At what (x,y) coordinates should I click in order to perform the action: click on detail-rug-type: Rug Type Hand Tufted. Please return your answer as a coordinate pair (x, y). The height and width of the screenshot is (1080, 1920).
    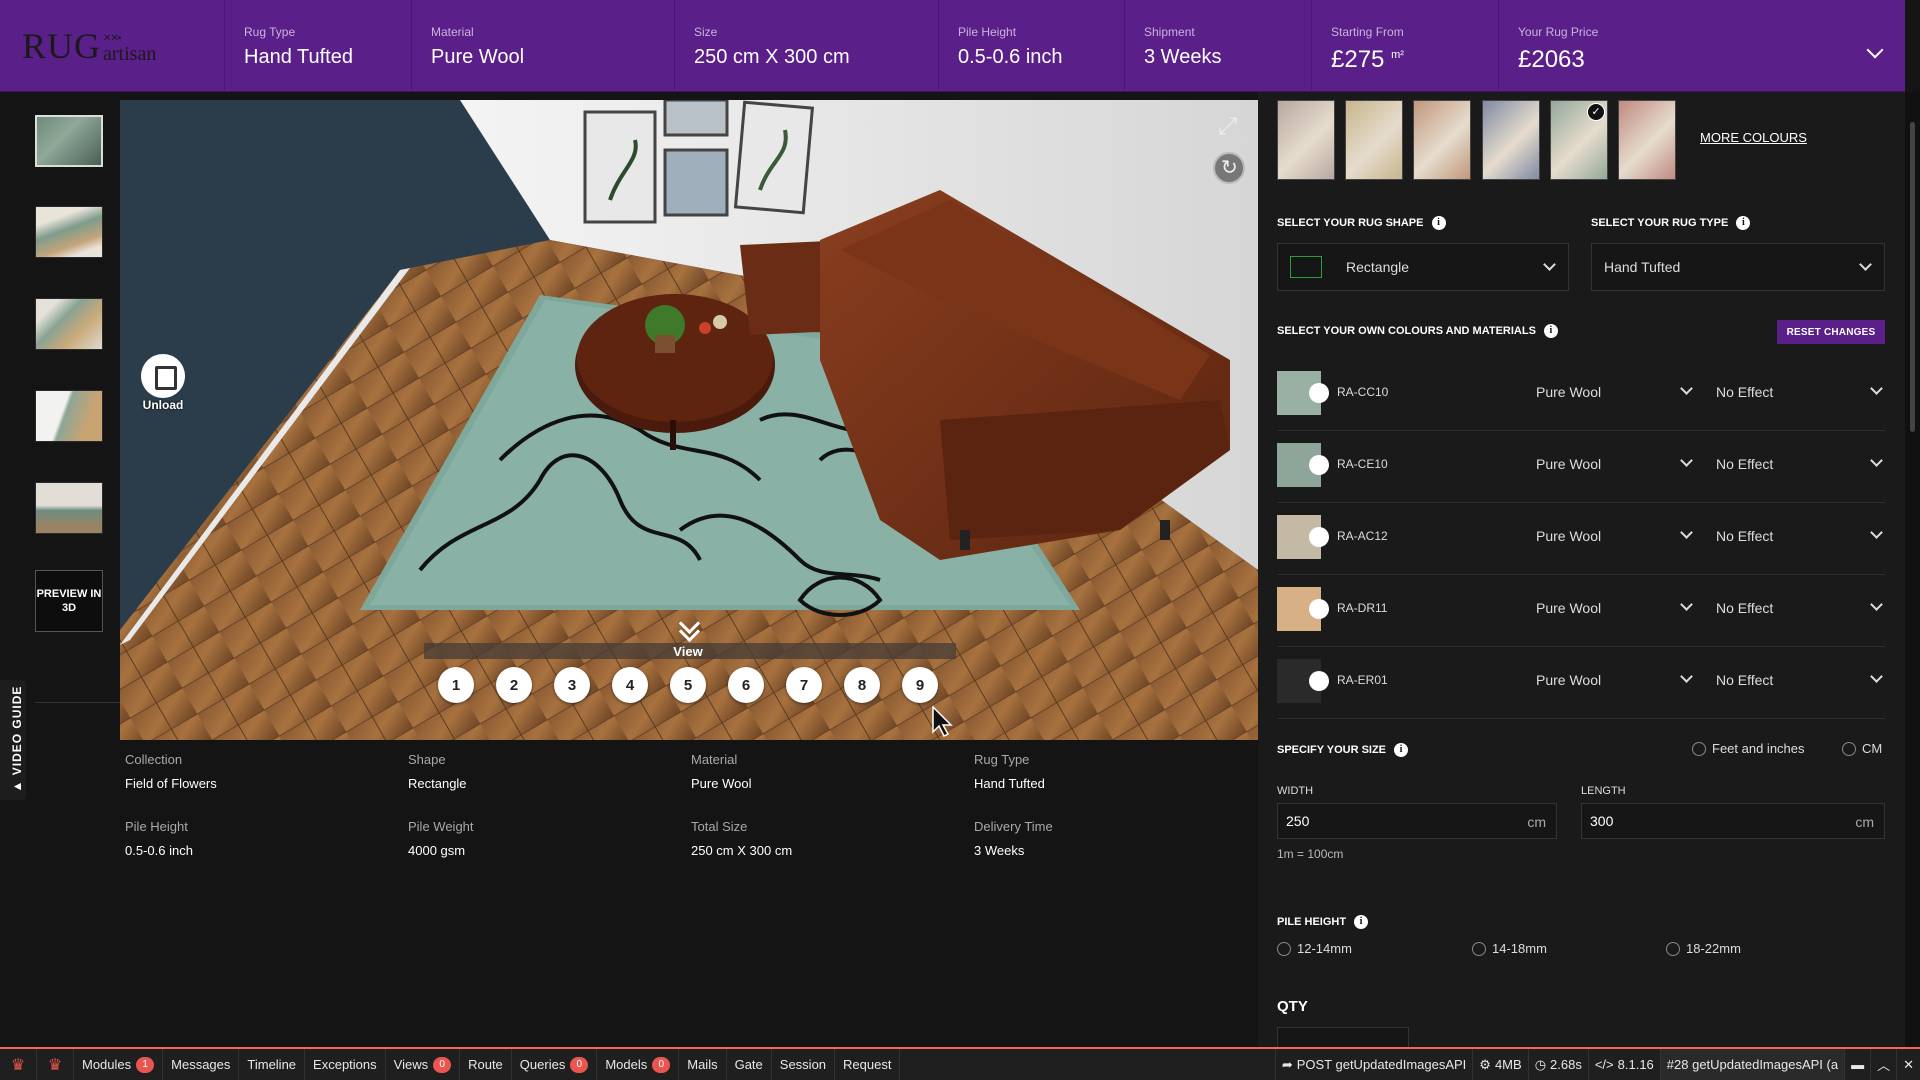
    Looking at the image, I should click on (1009, 771).